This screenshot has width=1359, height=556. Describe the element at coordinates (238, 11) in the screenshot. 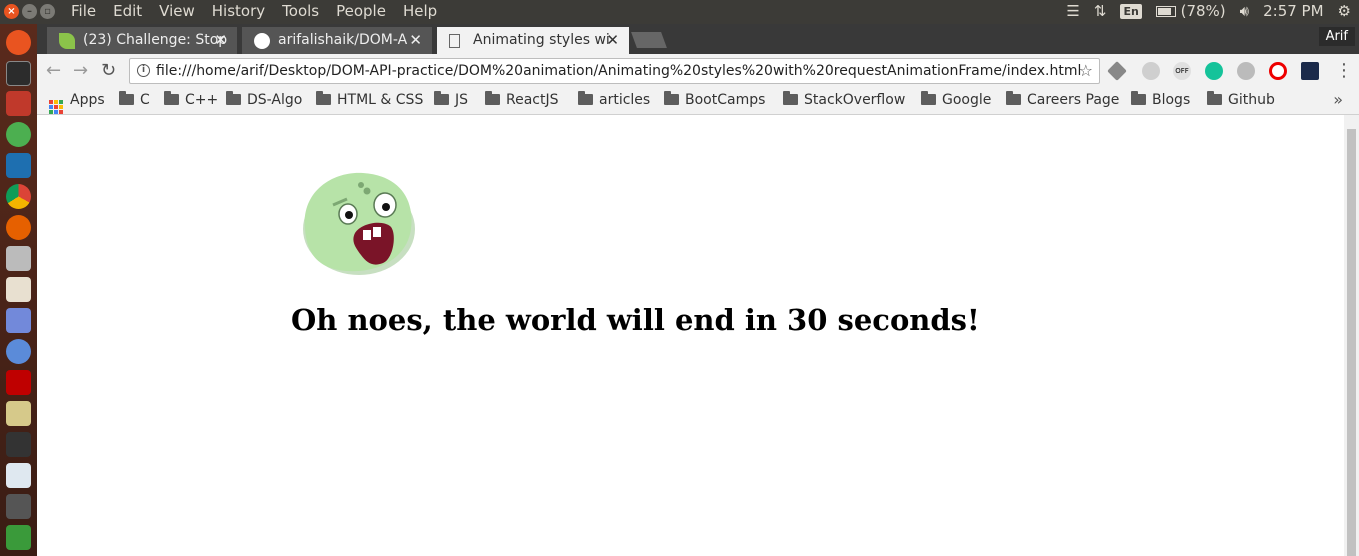

I see `menu-history: History` at that location.